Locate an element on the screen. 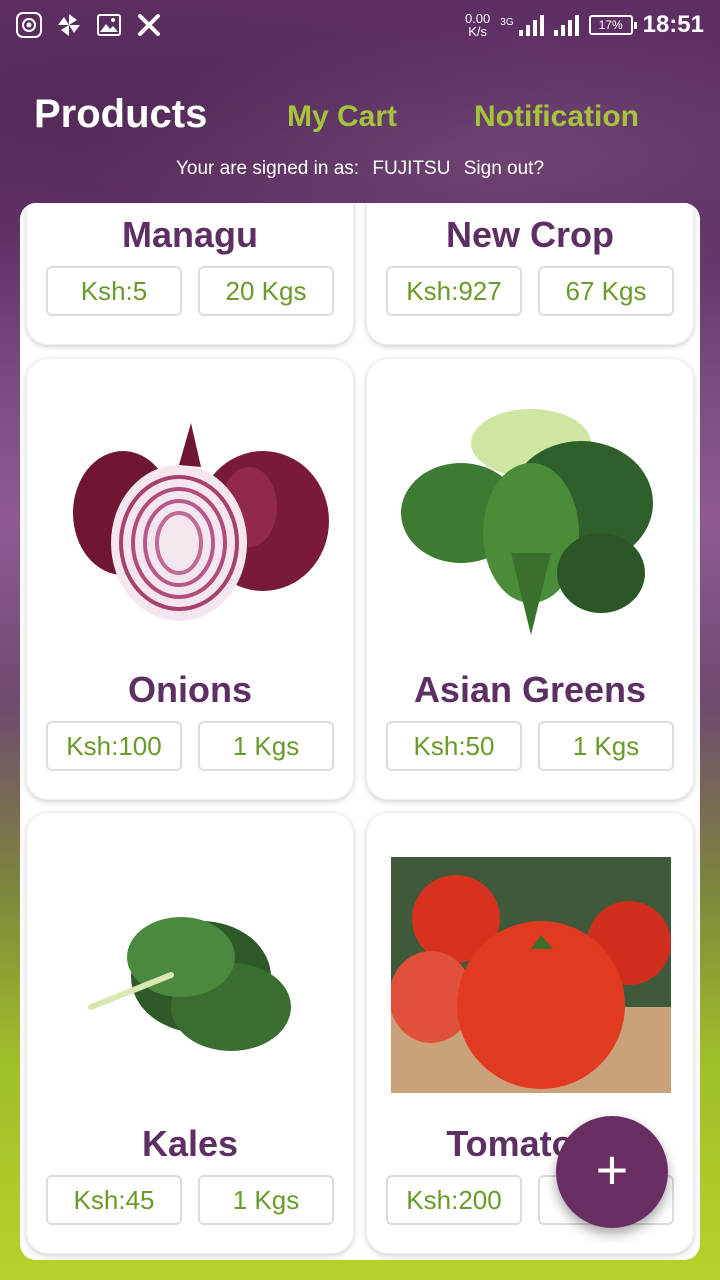 The width and height of the screenshot is (720, 1280). signal-3g-icon: 3G is located at coordinates (522, 25).